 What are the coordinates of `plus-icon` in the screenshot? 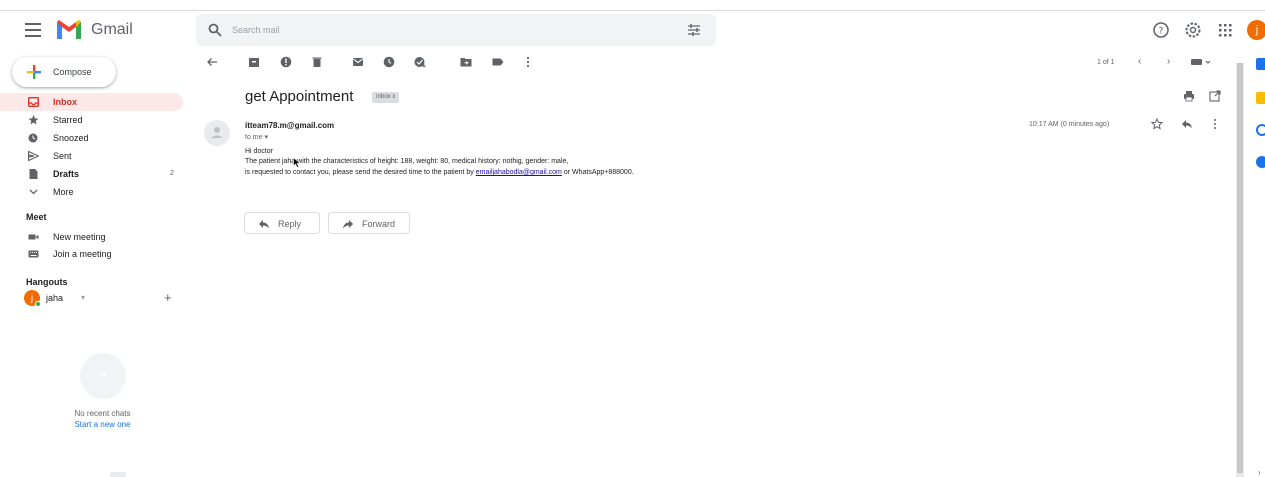 It's located at (34, 72).